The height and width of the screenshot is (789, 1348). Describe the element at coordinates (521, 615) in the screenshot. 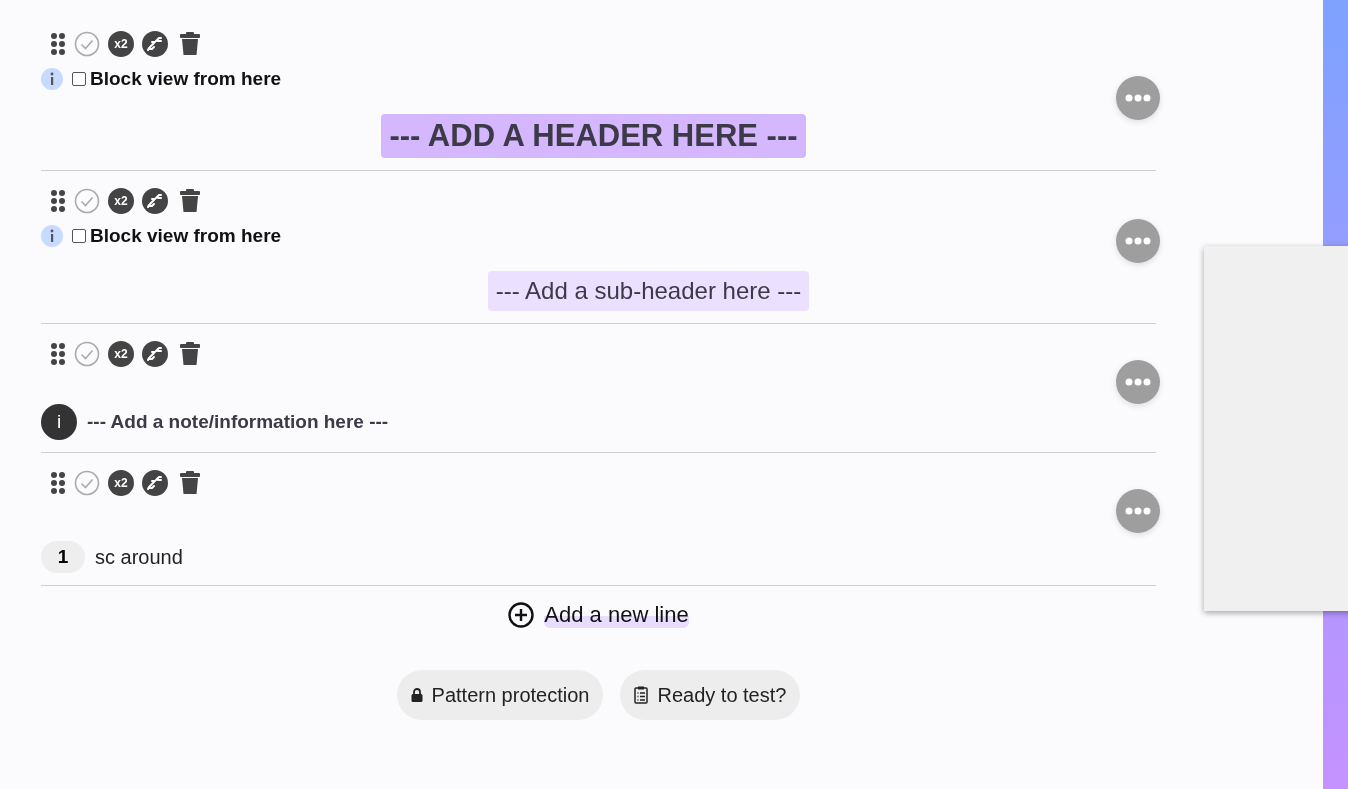

I see `plus-circle-icon` at that location.